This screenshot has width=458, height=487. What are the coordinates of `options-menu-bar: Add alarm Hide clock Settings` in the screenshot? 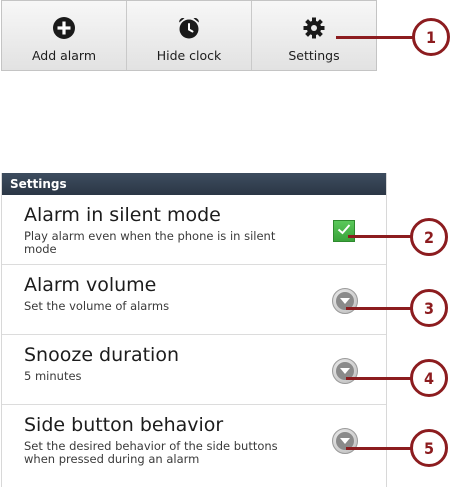 It's located at (189, 35).